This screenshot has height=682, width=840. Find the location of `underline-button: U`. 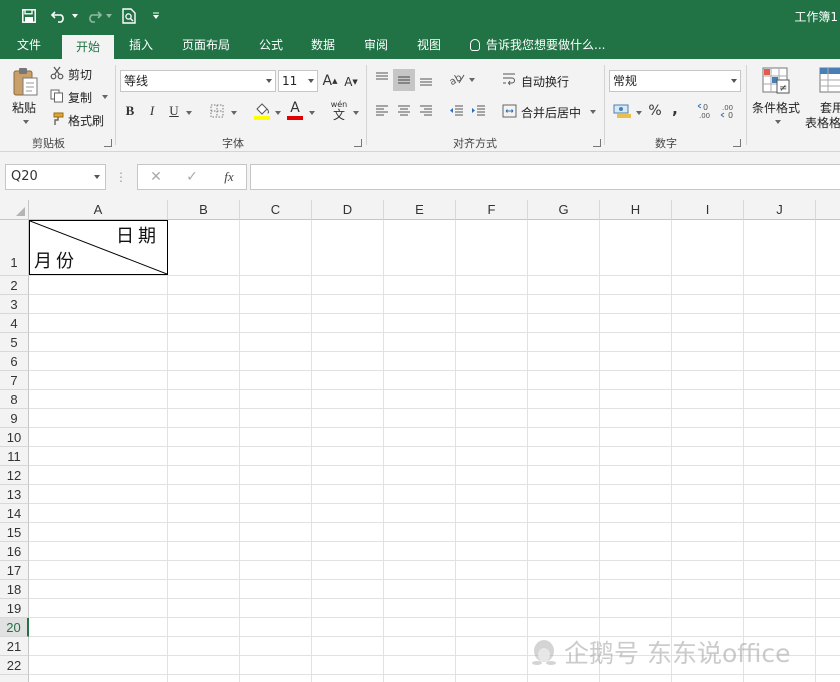

underline-button: U is located at coordinates (174, 111).